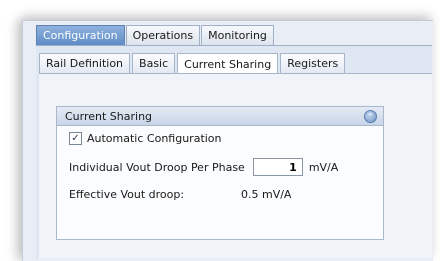 The height and width of the screenshot is (261, 440). I want to click on auto-config-row: ✓ Automatic Configuration, so click(145, 138).